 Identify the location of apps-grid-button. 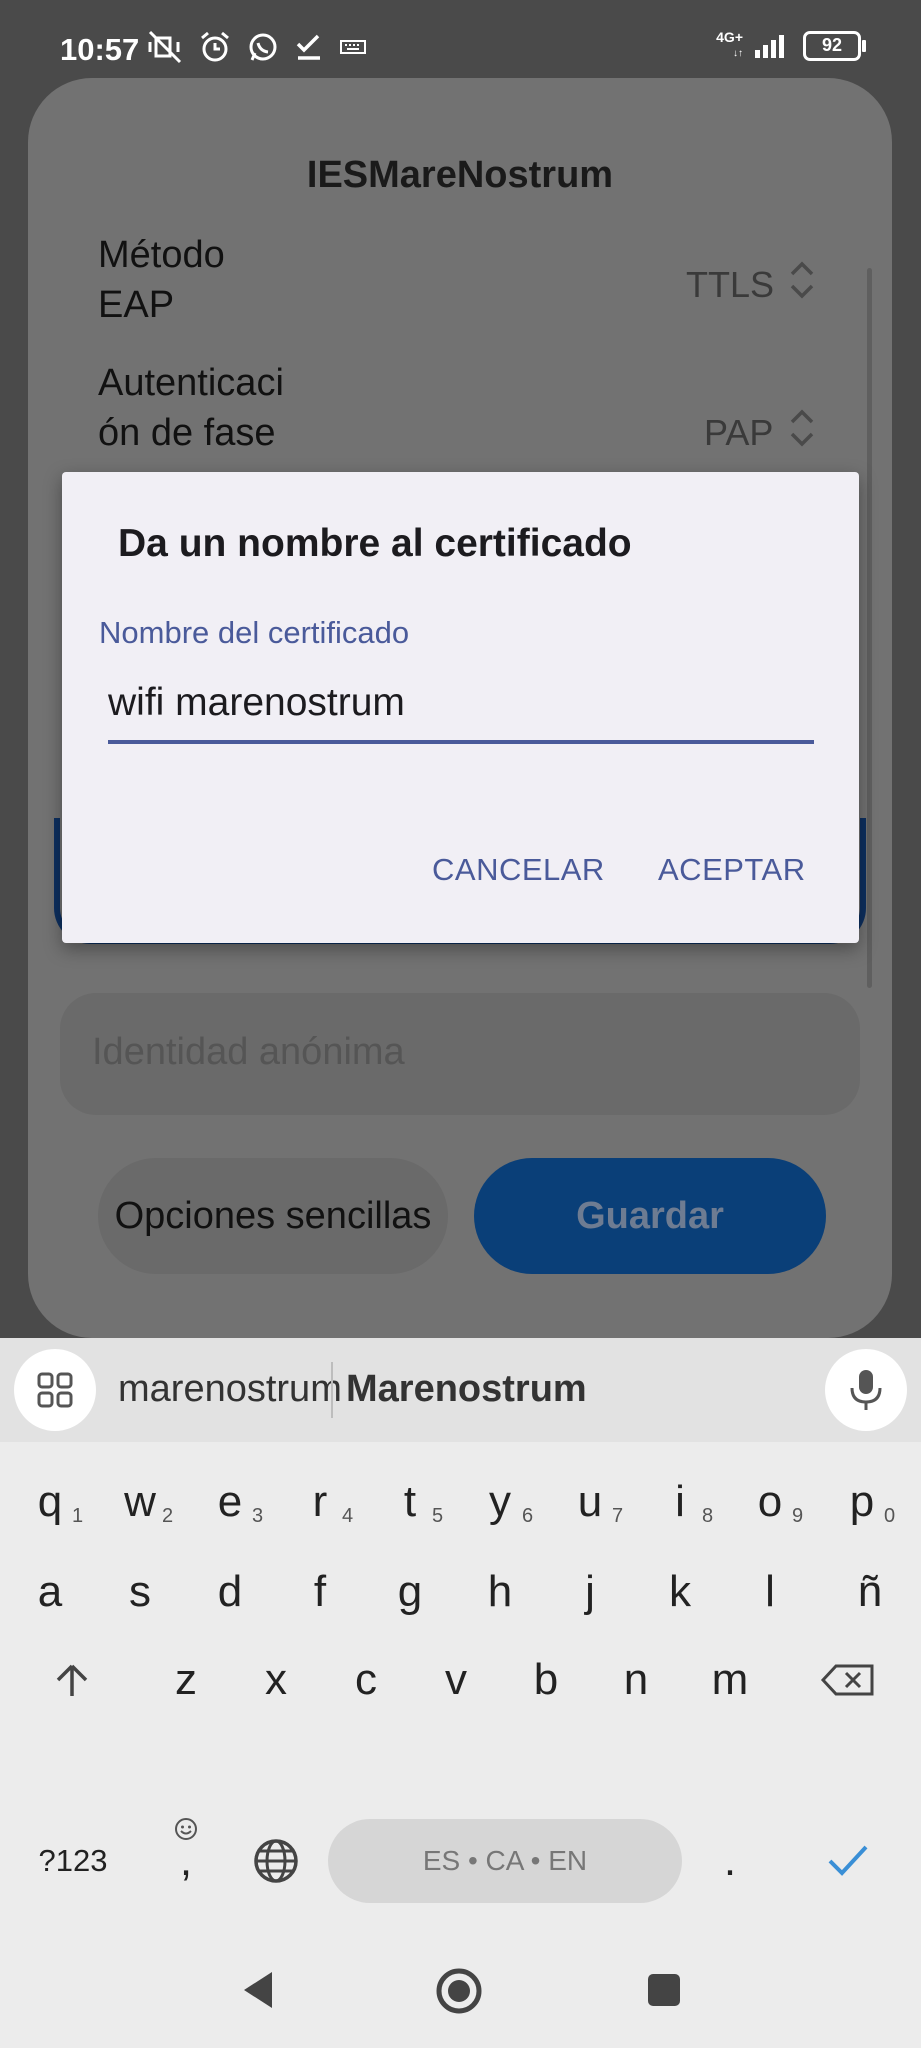
(55, 1390).